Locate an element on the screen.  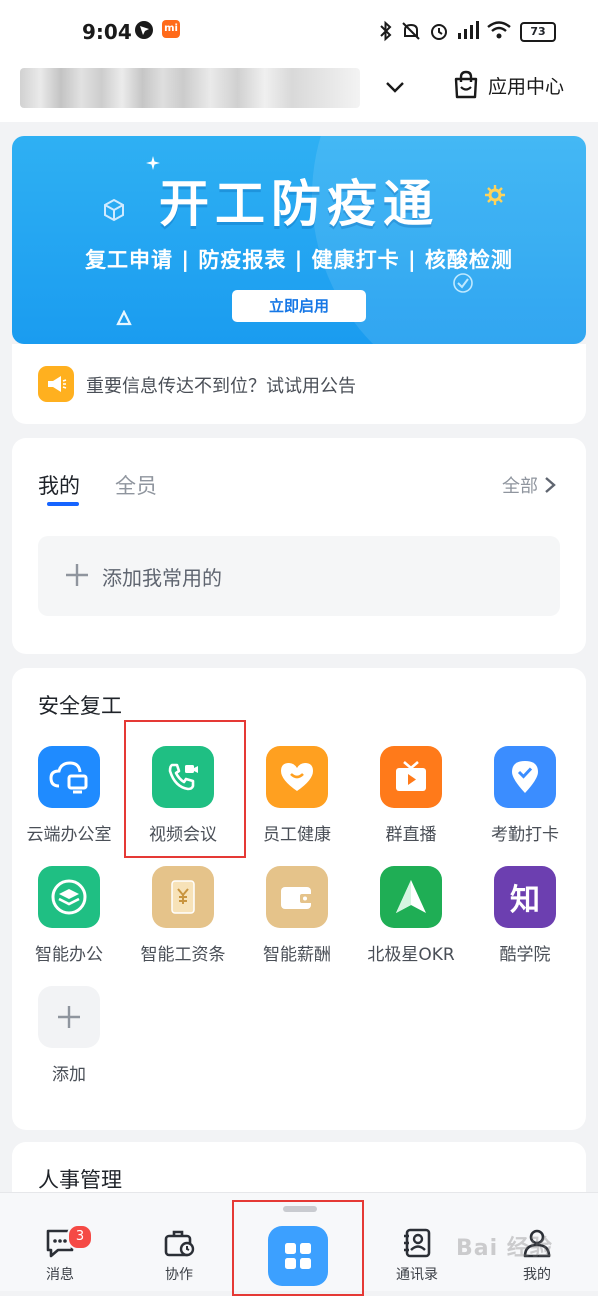
app-center-label: 应用中心 is located at coordinates (526, 86).